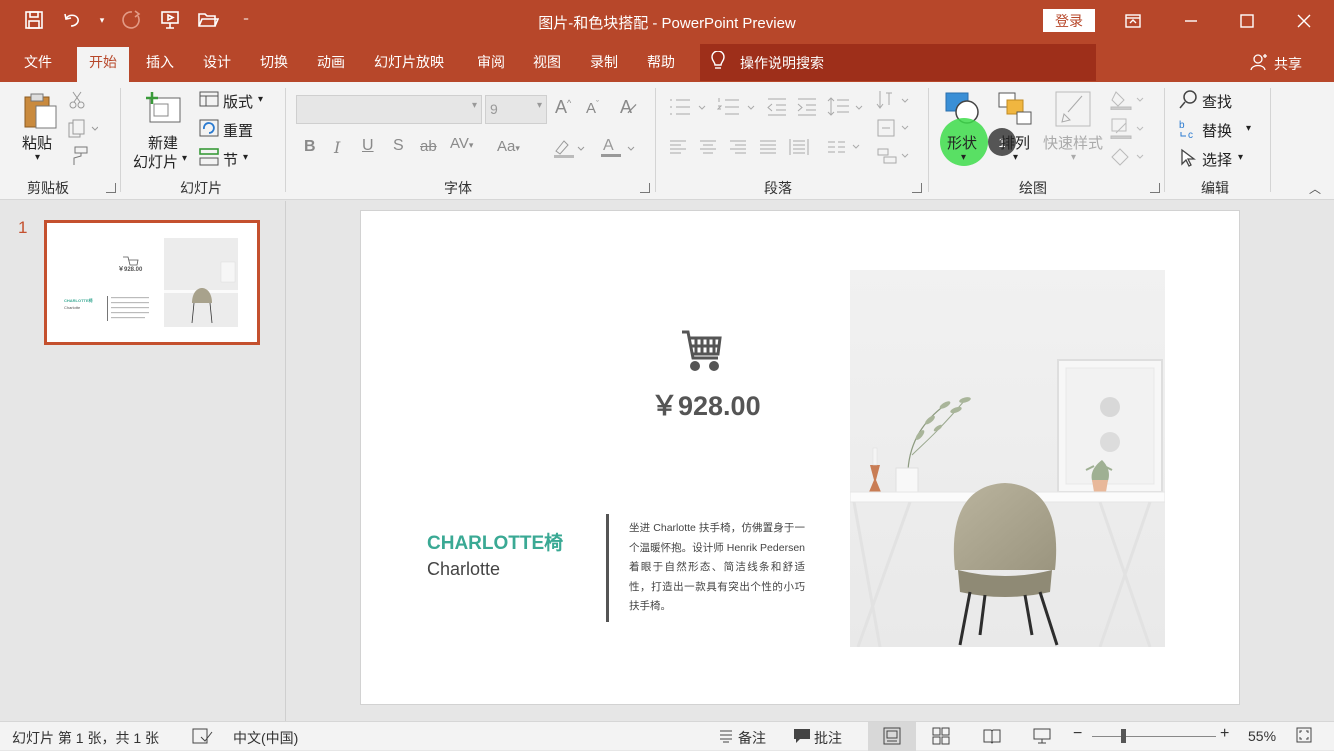  What do you see at coordinates (111, 188) in the screenshot?
I see `clipboard-launcher-icon` at bounding box center [111, 188].